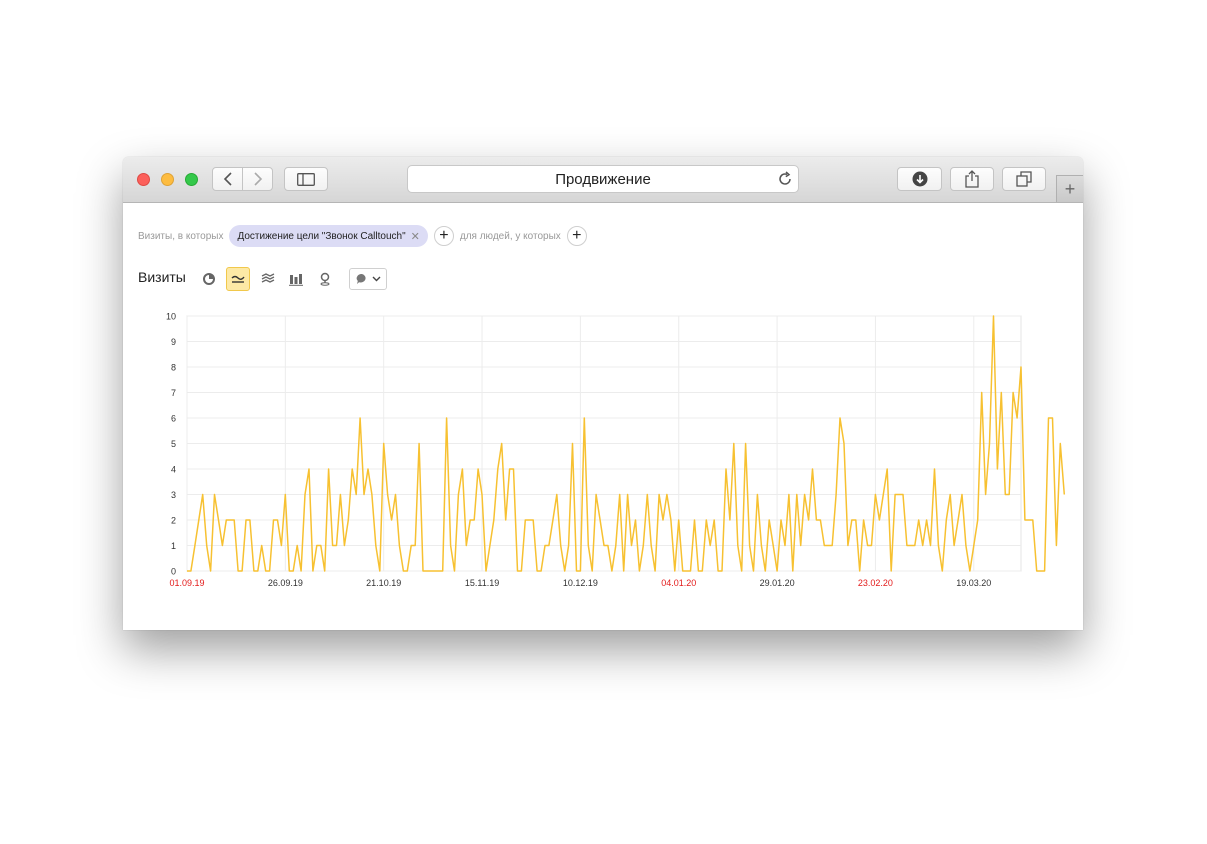 The height and width of the screenshot is (844, 1207). I want to click on y-tick-label: 9, so click(173, 342).